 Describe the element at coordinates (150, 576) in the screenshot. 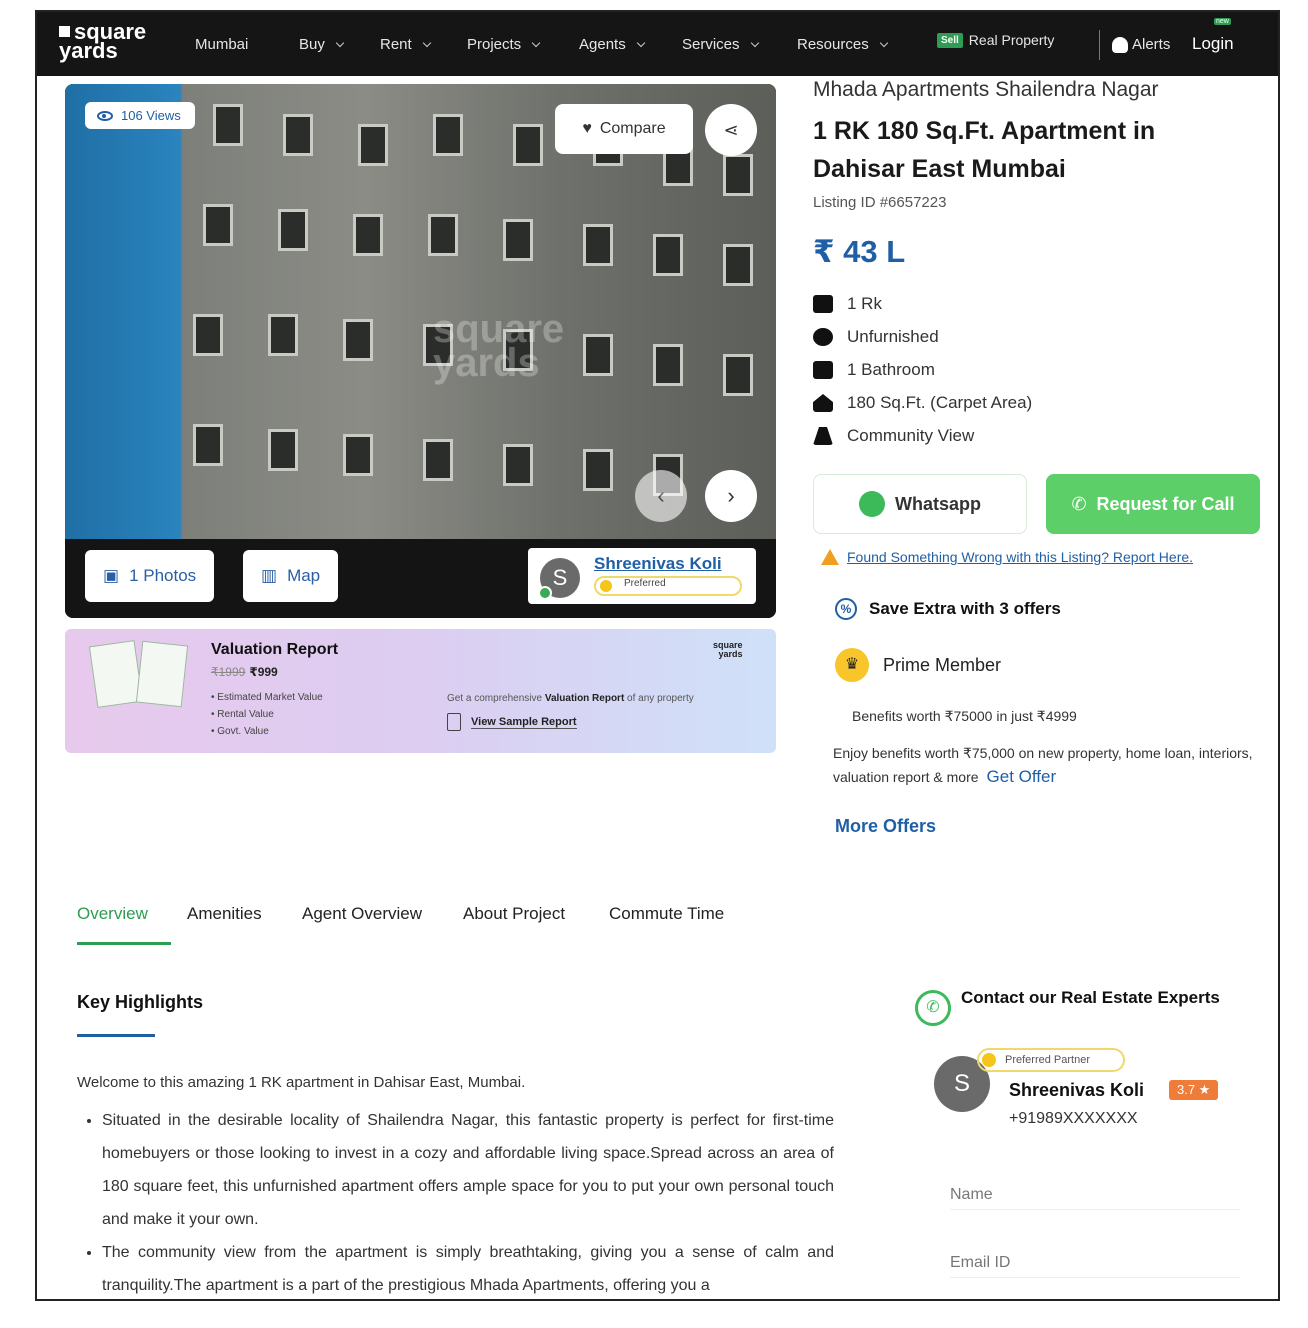

I see `photos-button: ▣ 1 Photos` at that location.